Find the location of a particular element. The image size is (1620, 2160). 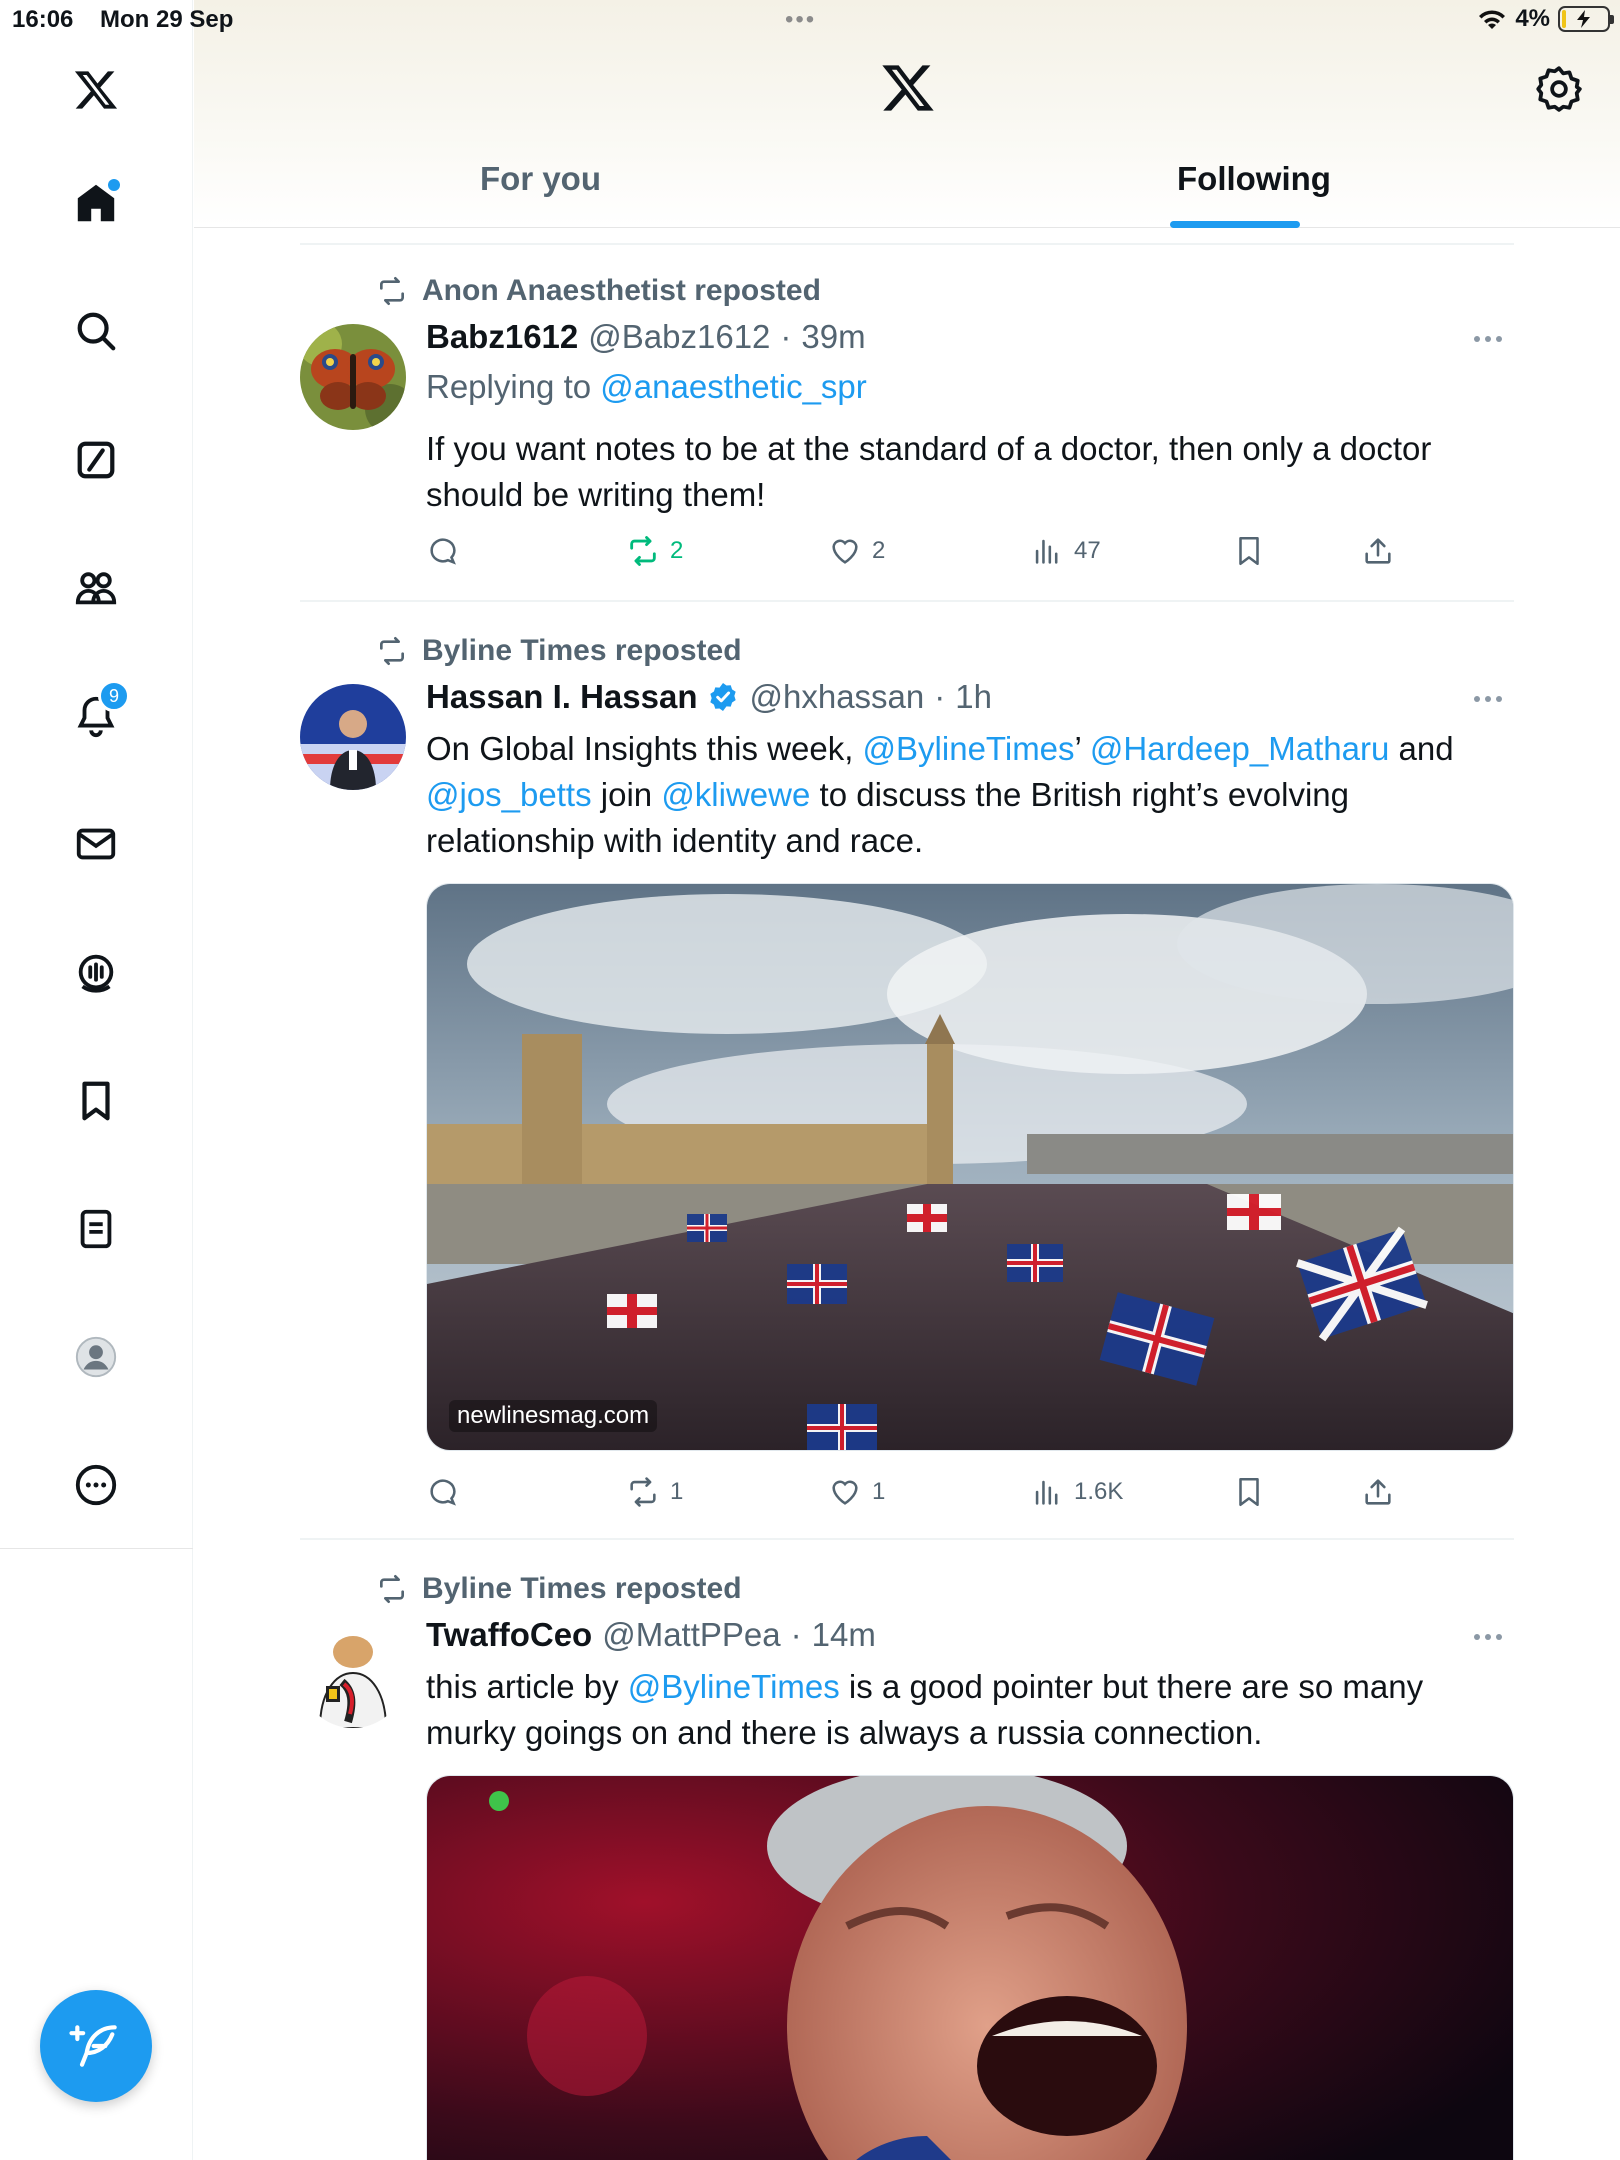

status-right: 4% is located at coordinates (1545, 19).